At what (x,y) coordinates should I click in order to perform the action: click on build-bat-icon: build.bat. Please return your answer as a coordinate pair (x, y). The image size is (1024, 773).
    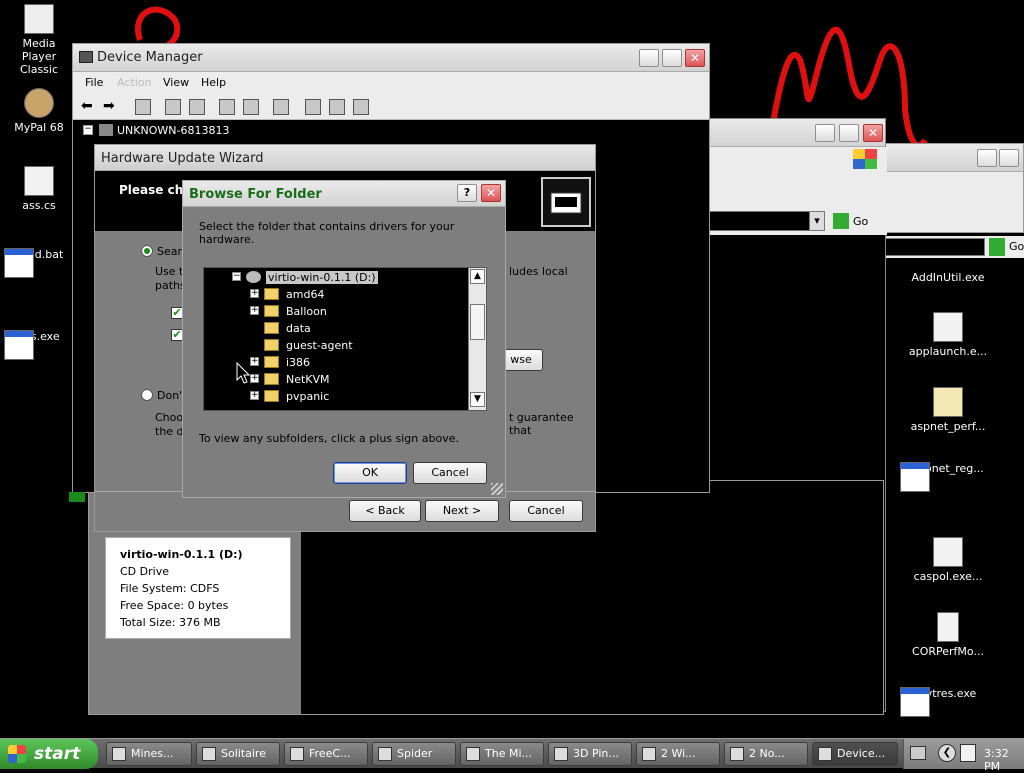
    Looking at the image, I should click on (39, 263).